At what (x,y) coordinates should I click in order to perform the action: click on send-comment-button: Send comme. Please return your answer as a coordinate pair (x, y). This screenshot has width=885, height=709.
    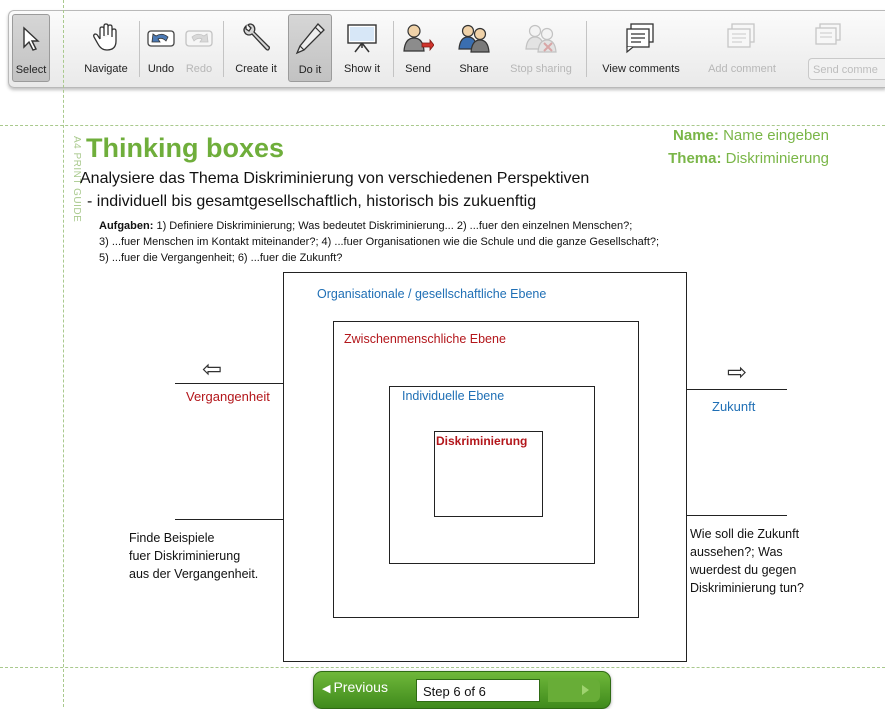
    Looking at the image, I should click on (843, 48).